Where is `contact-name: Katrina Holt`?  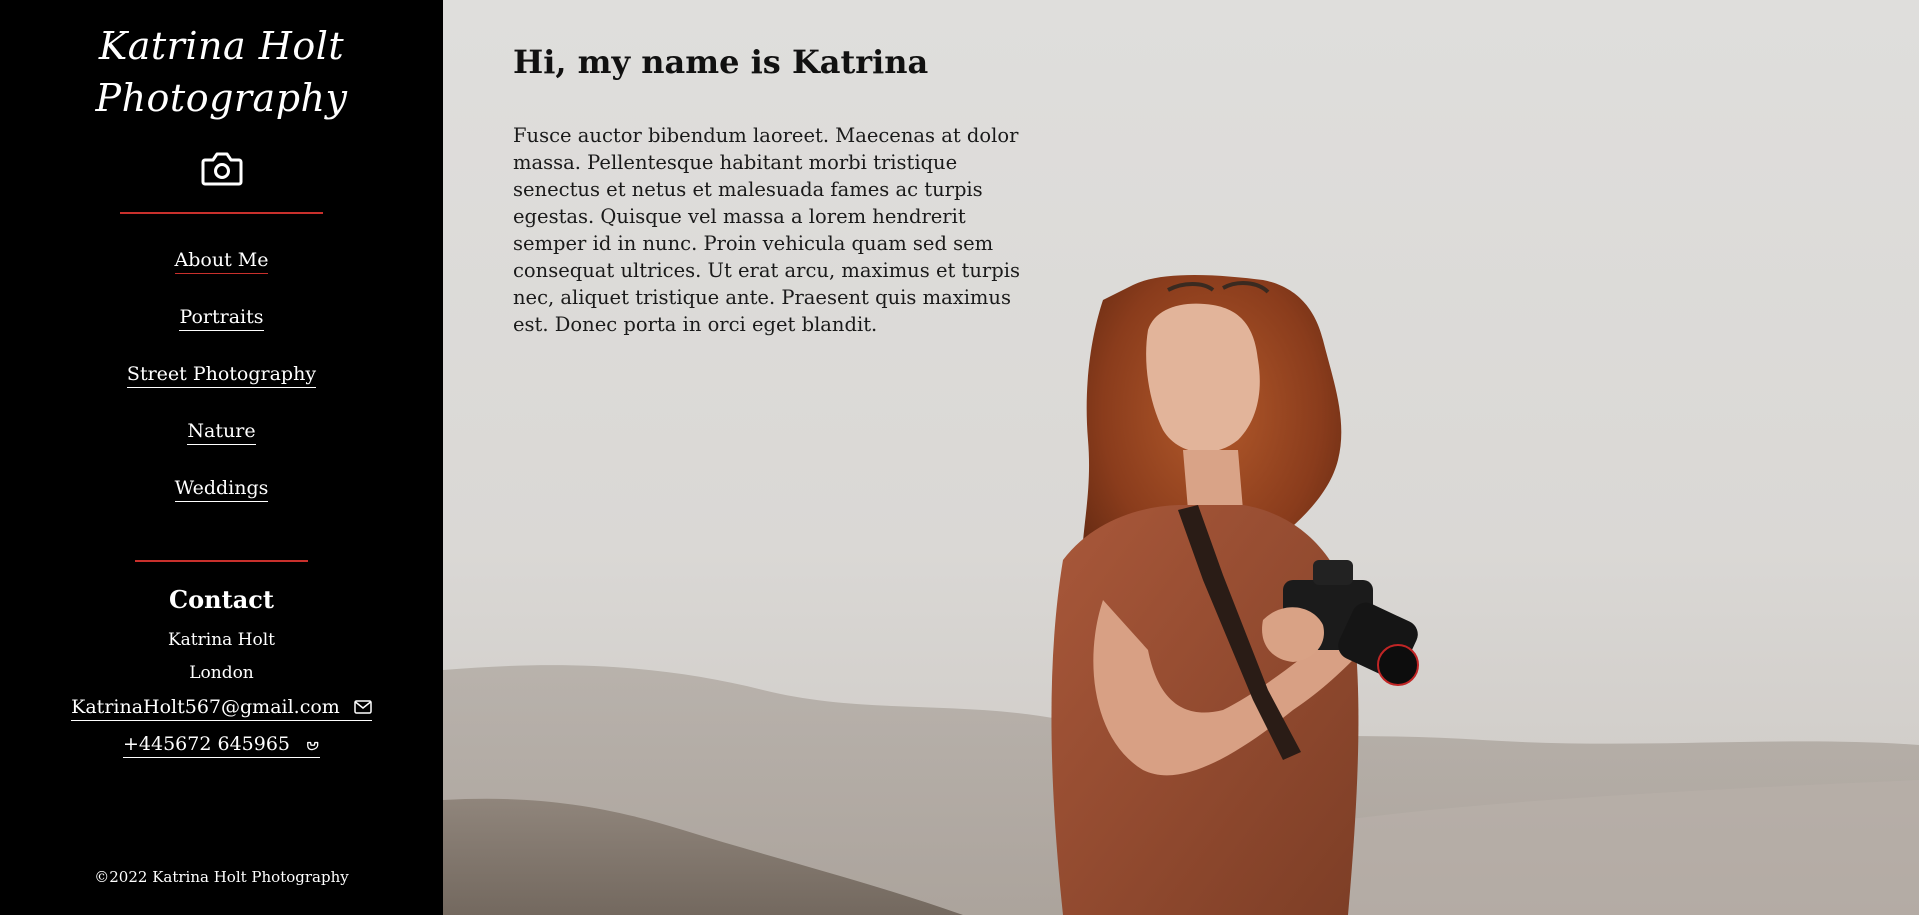 contact-name: Katrina Holt is located at coordinates (221, 640).